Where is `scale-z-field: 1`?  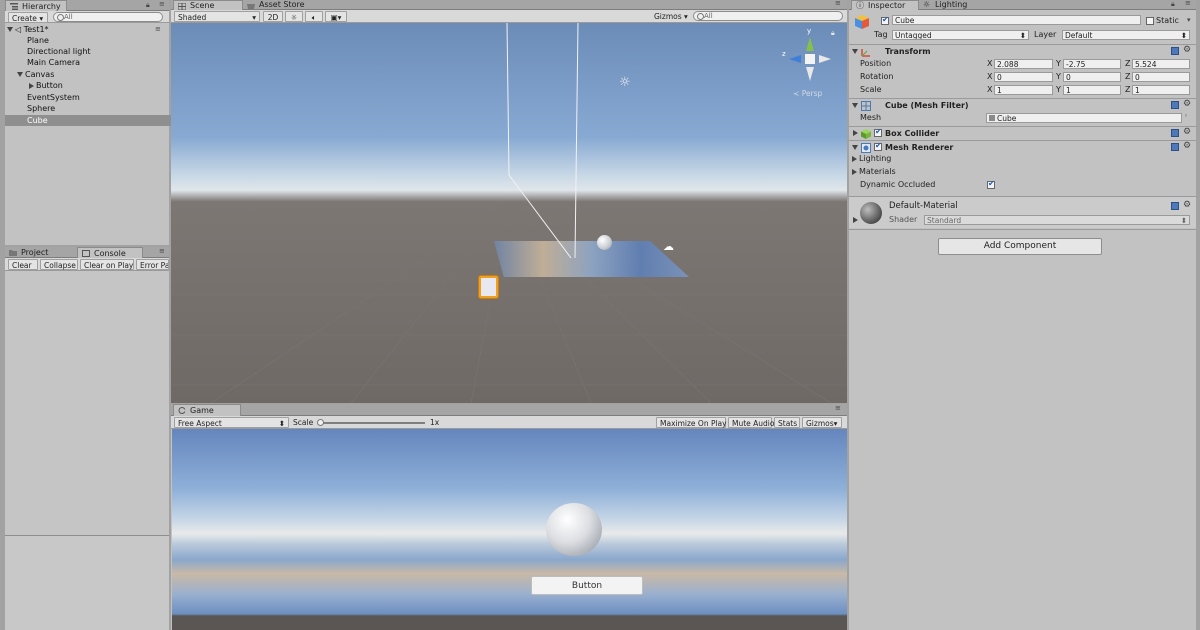 scale-z-field: 1 is located at coordinates (1161, 90).